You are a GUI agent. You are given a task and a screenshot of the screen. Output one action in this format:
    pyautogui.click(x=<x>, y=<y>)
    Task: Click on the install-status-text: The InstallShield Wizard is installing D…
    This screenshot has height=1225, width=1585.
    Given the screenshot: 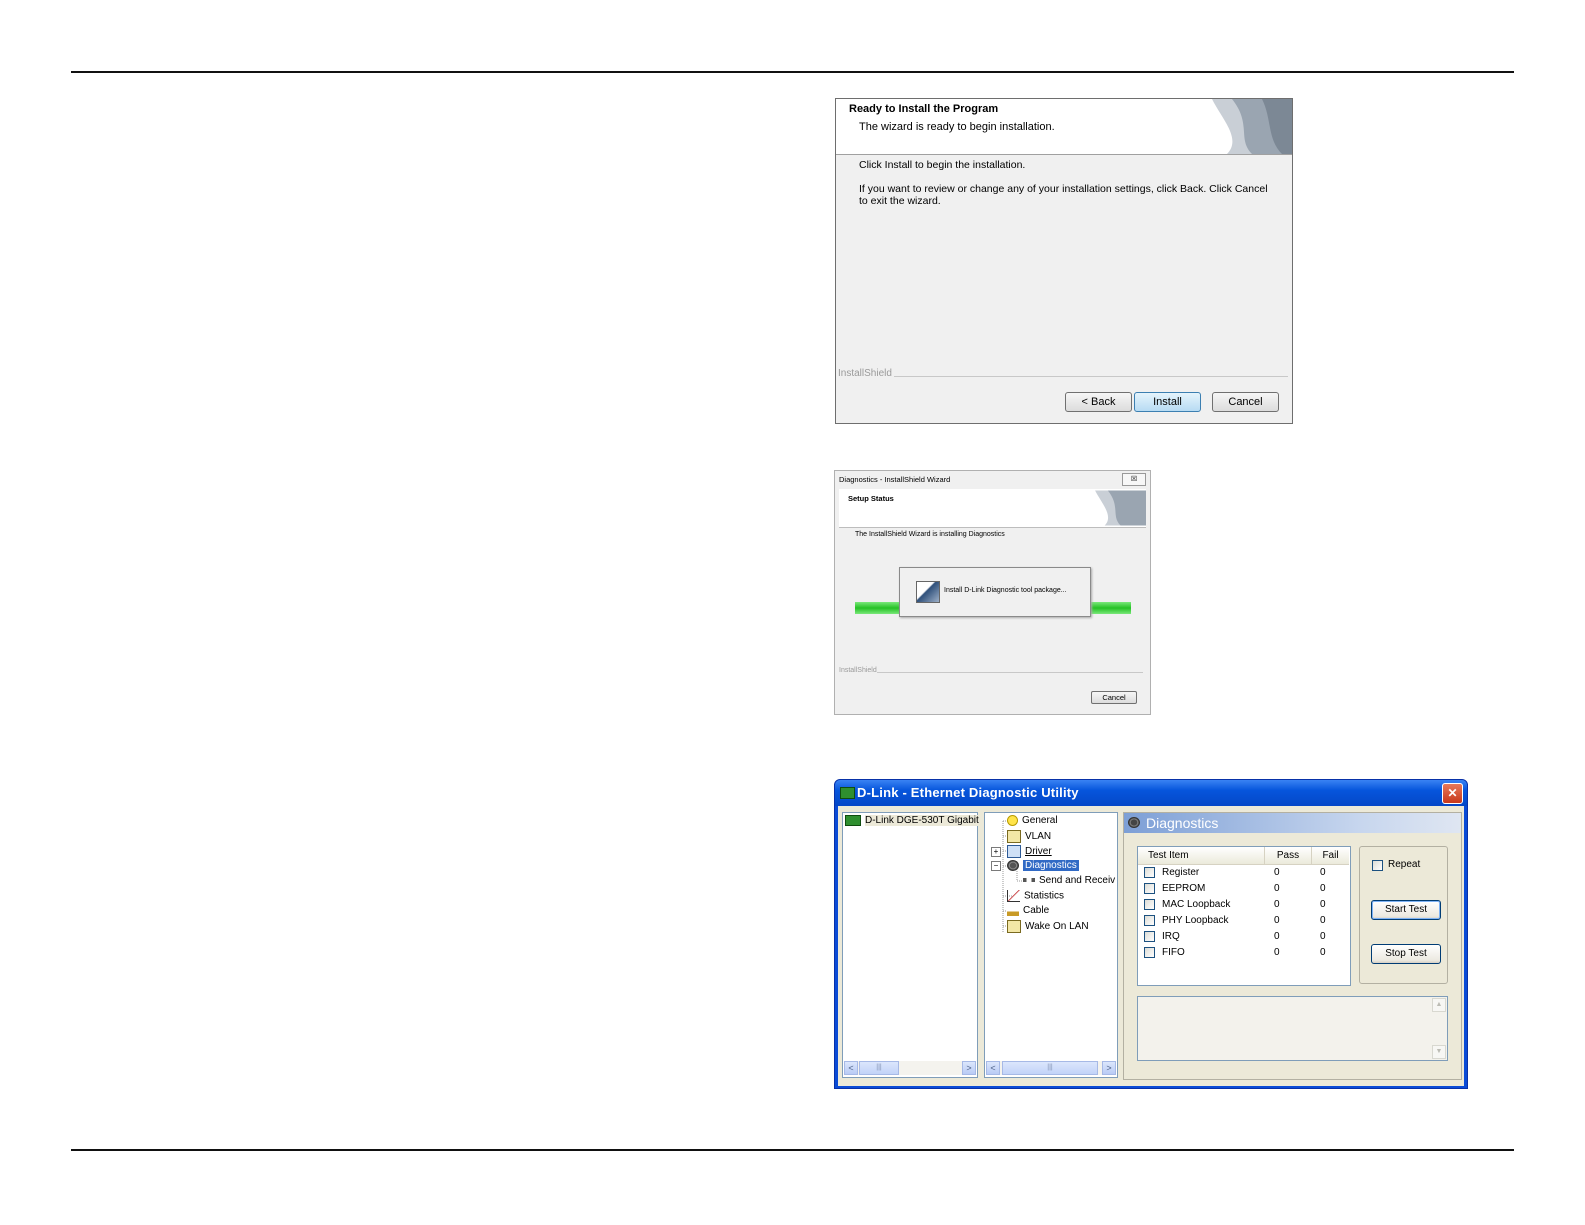 What is the action you would take?
    pyautogui.click(x=930, y=534)
    